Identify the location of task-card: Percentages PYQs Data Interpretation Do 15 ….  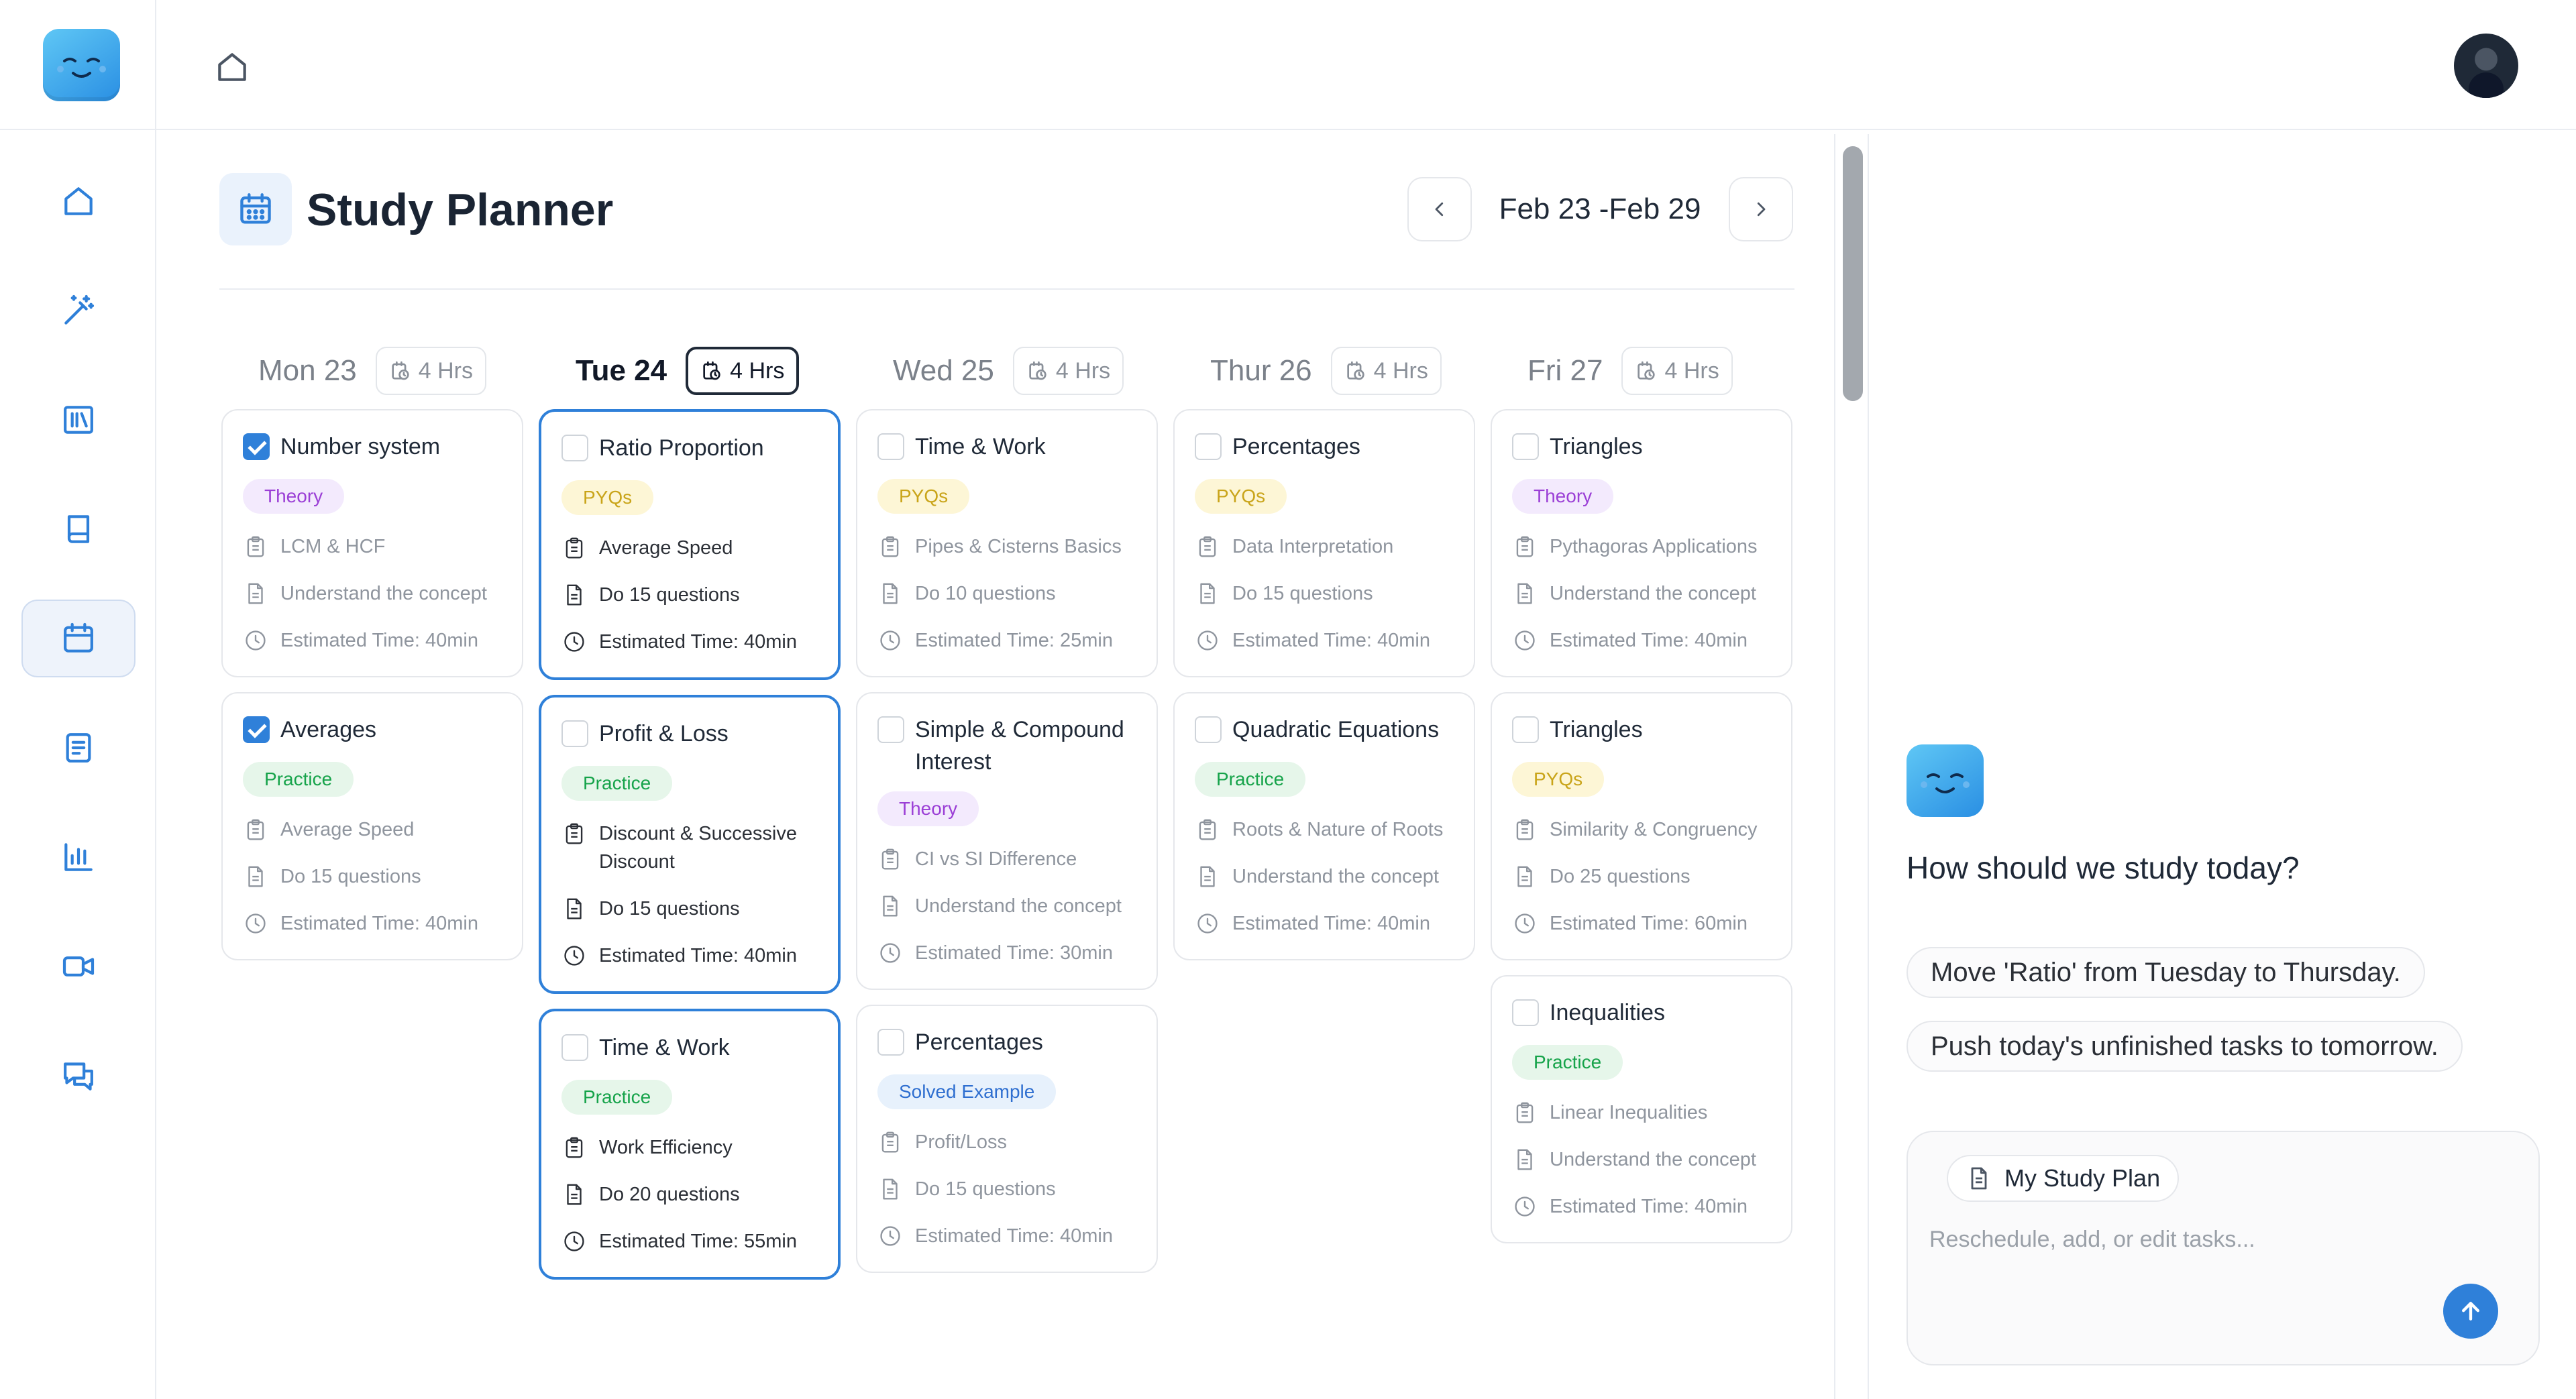
(1324, 543).